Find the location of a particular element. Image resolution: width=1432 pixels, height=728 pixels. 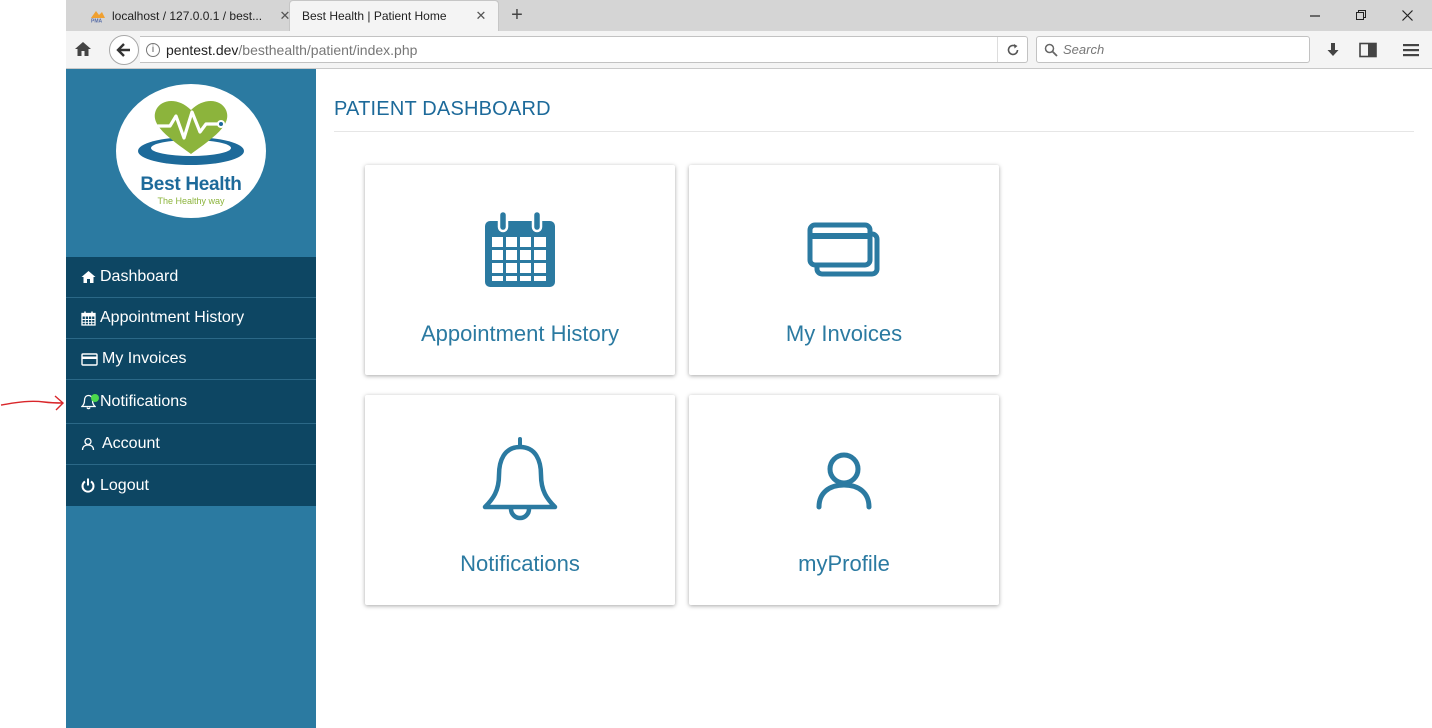

downloads-icon is located at coordinates (1333, 50).